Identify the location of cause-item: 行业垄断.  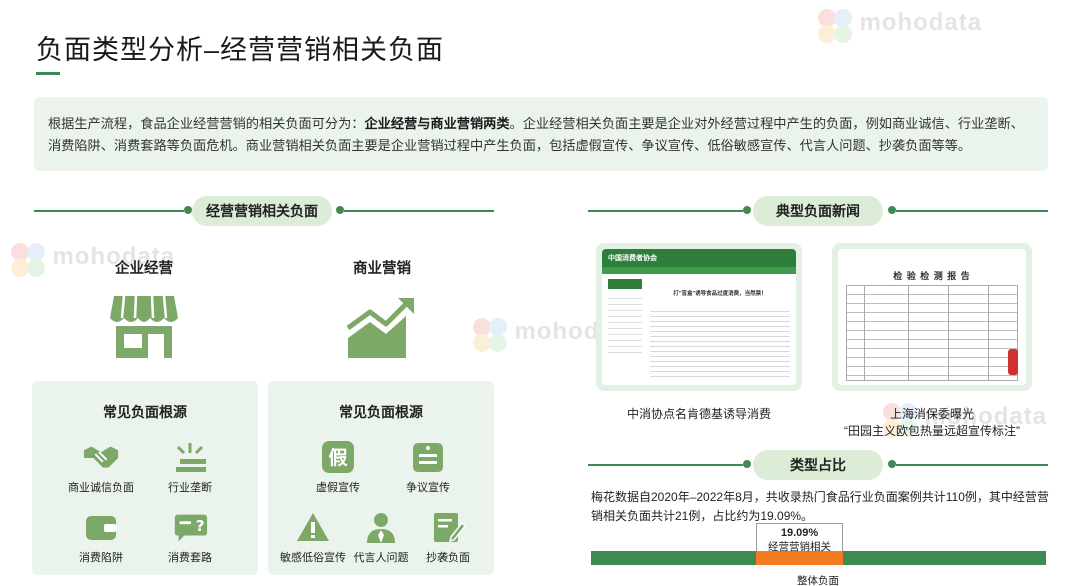
(190, 467).